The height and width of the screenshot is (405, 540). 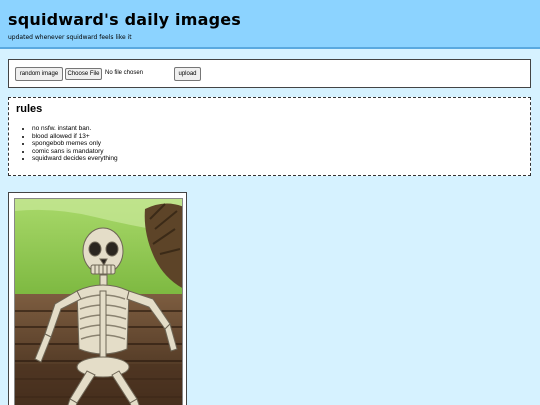 I want to click on choose-file-button: Choose File, so click(x=83, y=74).